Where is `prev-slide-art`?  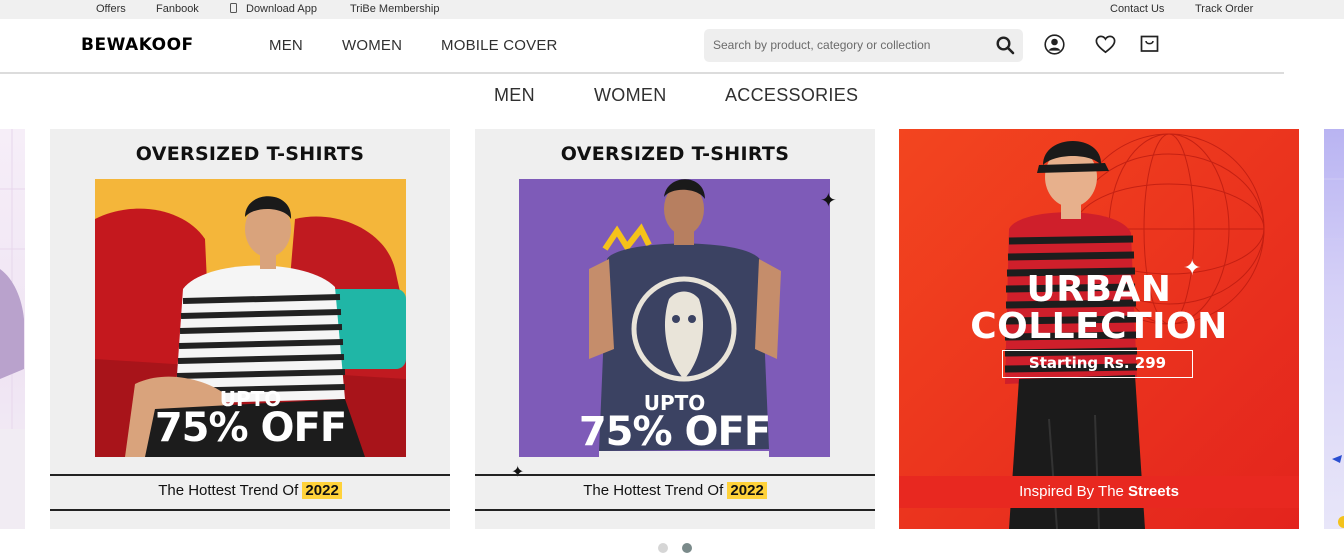 prev-slide-art is located at coordinates (12, 329).